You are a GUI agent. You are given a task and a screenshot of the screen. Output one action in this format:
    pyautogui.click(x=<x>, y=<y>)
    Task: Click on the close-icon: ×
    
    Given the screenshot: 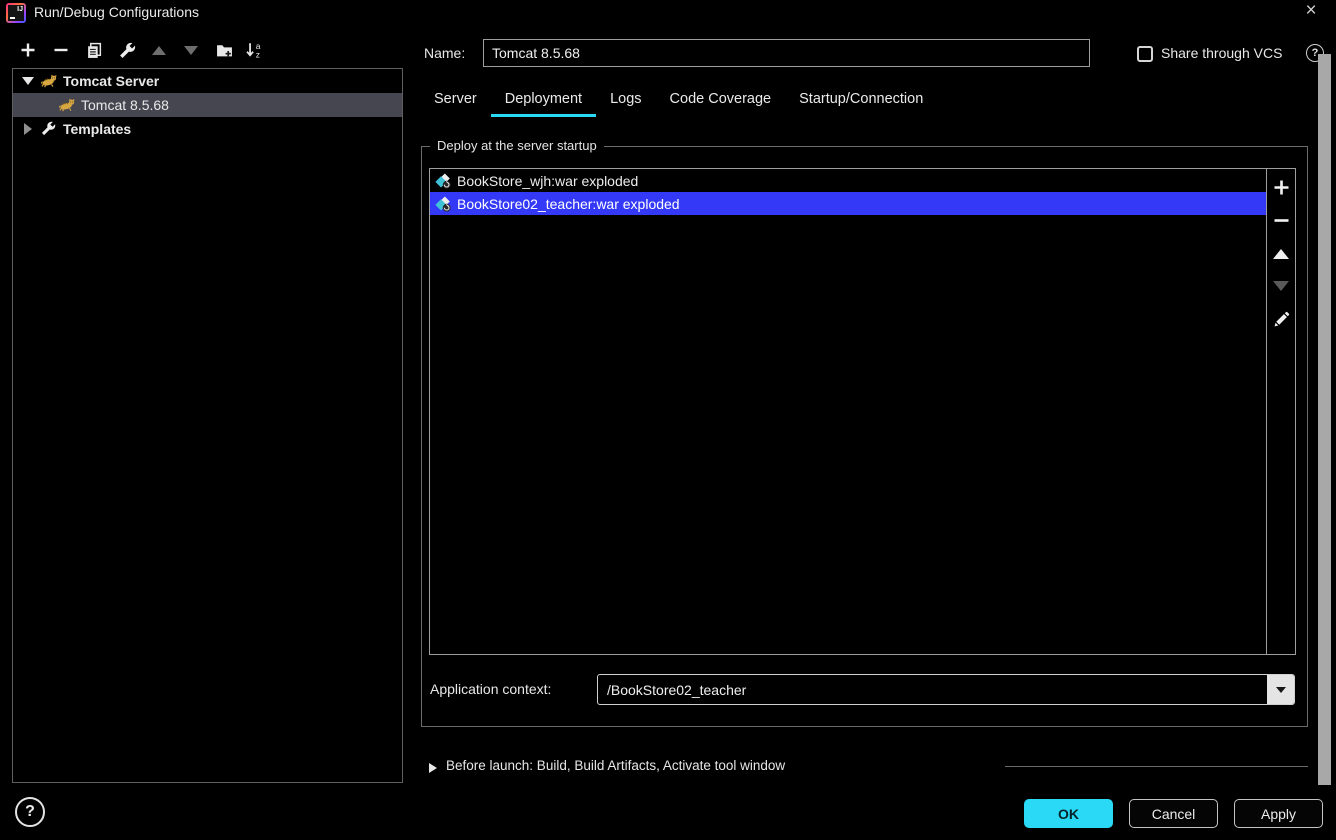 What is the action you would take?
    pyautogui.click(x=1311, y=12)
    